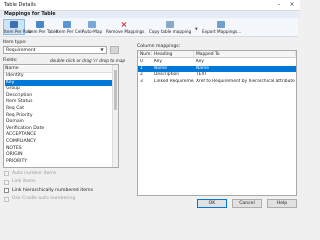  What do you see at coordinates (67, 24) in the screenshot?
I see `table-cell-icon` at bounding box center [67, 24].